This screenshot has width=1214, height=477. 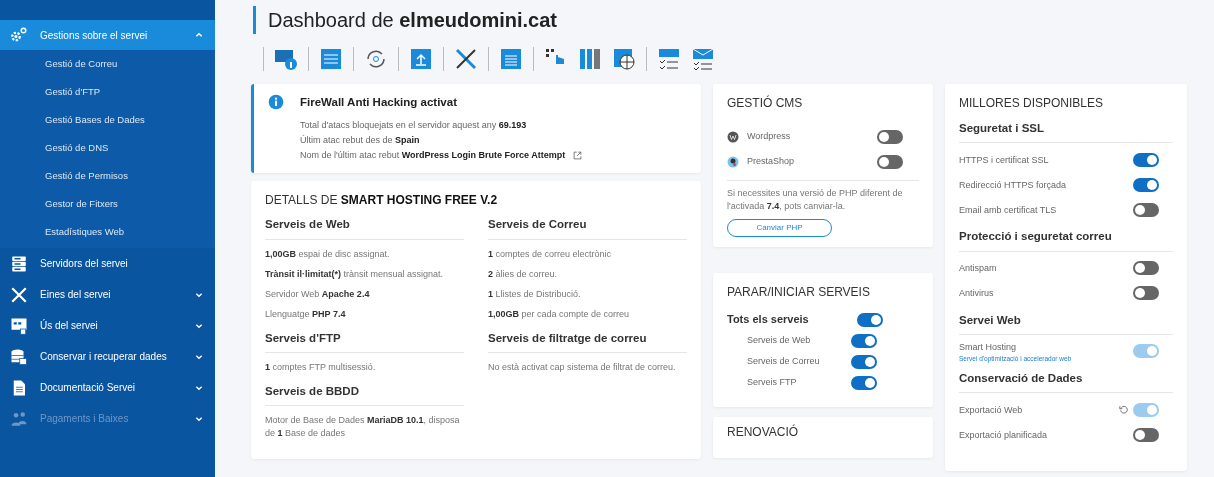 I want to click on service-label: Serveis de Web, so click(x=778, y=340).